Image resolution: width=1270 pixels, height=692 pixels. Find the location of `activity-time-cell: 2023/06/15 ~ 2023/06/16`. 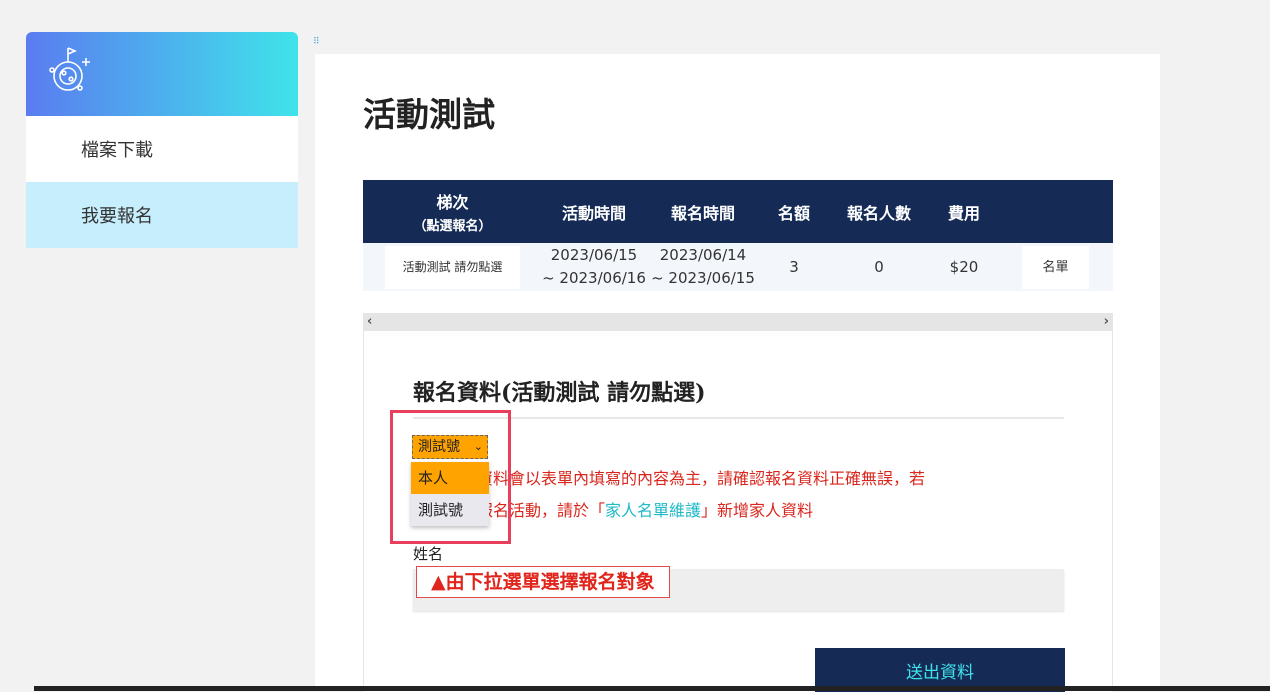

activity-time-cell: 2023/06/15 ~ 2023/06/16 is located at coordinates (594, 266).